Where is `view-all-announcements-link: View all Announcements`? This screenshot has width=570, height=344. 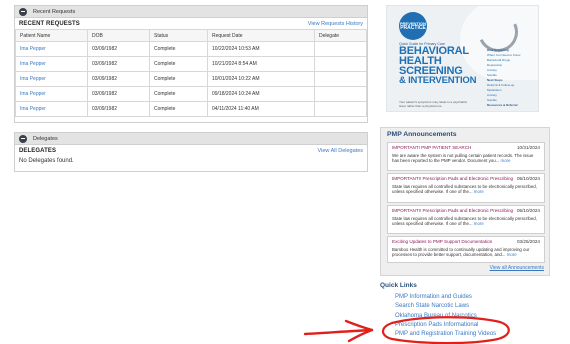
view-all-announcements-link: View all Announcements is located at coordinates (517, 268).